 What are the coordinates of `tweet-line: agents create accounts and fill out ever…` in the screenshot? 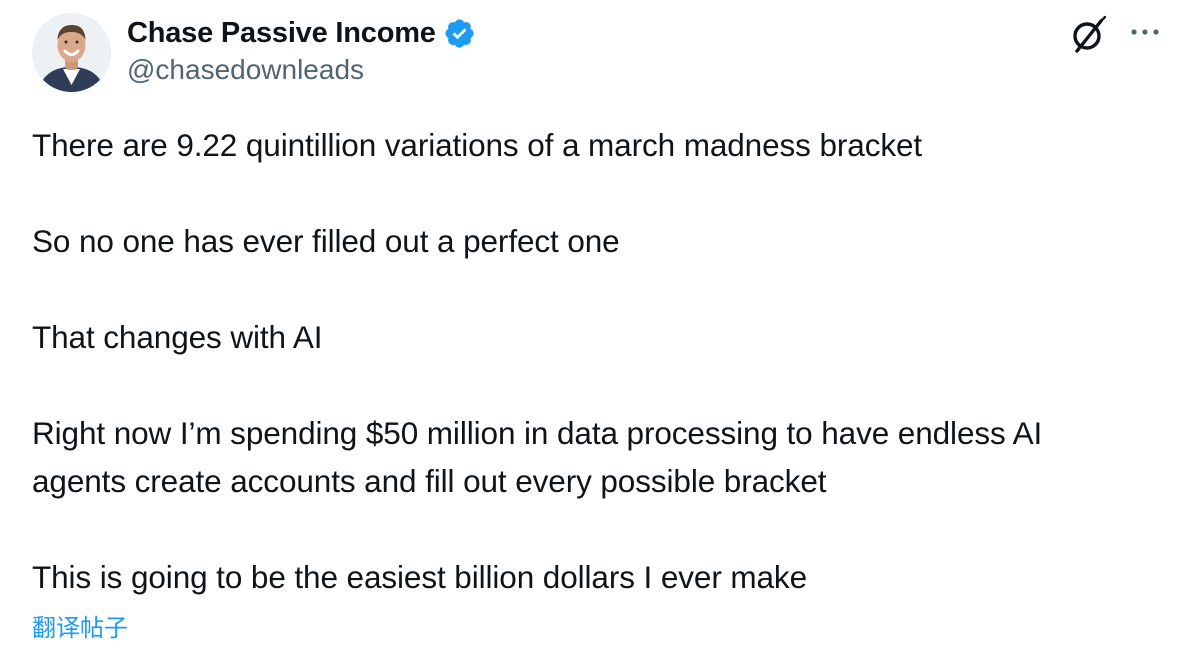 It's located at (429, 481).